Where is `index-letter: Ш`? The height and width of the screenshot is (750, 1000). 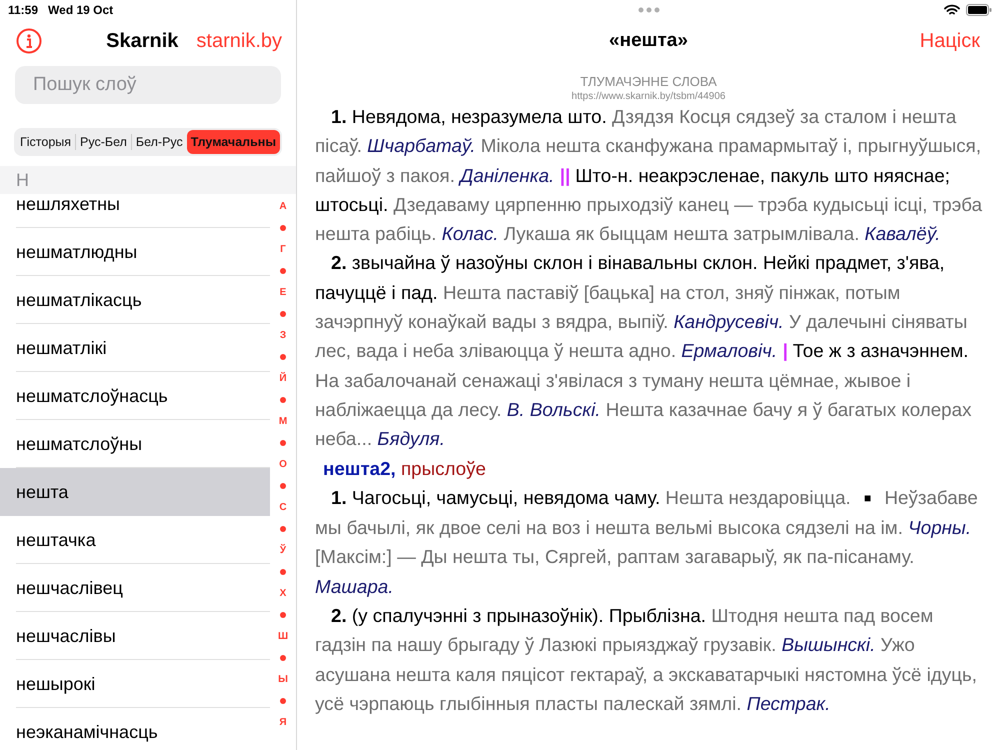 index-letter: Ш is located at coordinates (283, 637).